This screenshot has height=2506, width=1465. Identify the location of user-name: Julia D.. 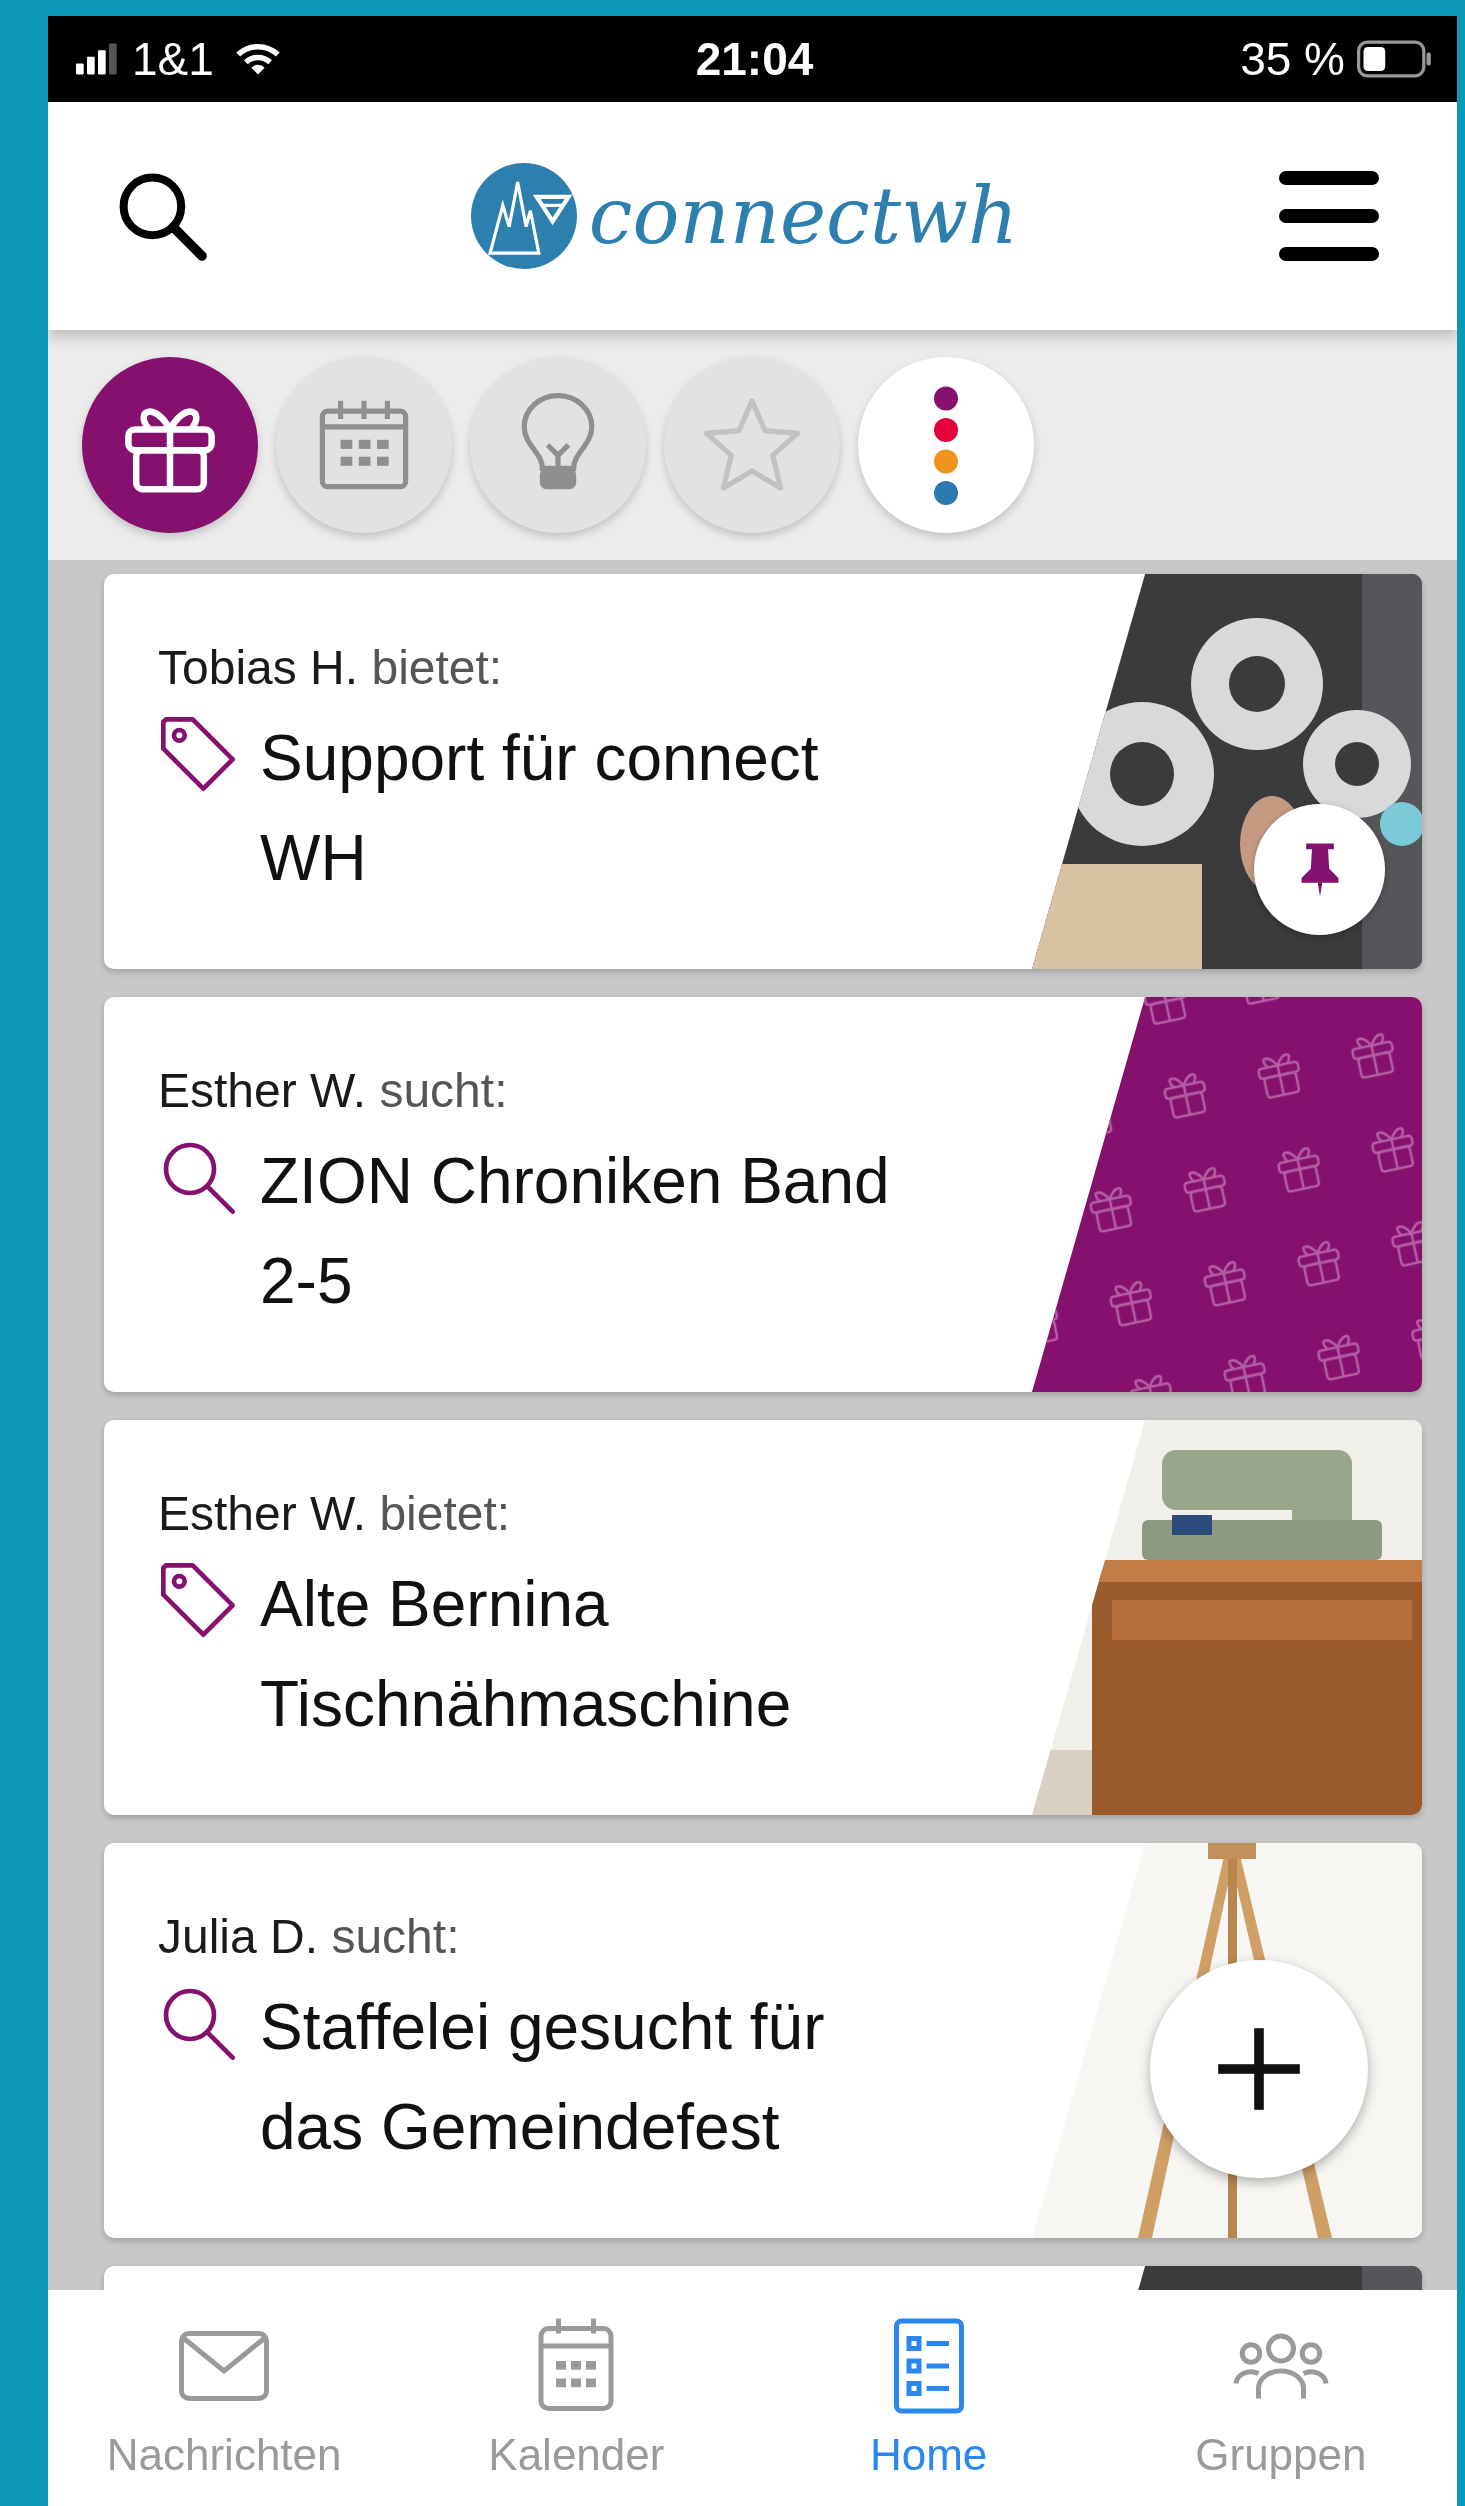
(238, 1936).